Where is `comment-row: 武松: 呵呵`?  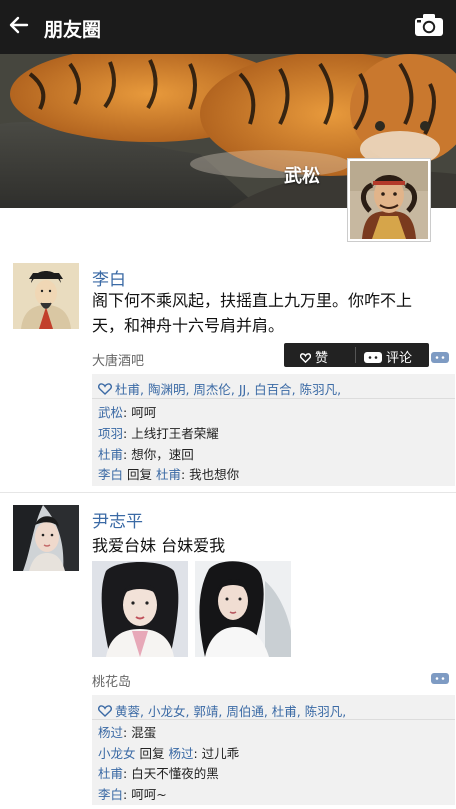
comment-row: 武松: 呵呵 is located at coordinates (127, 411).